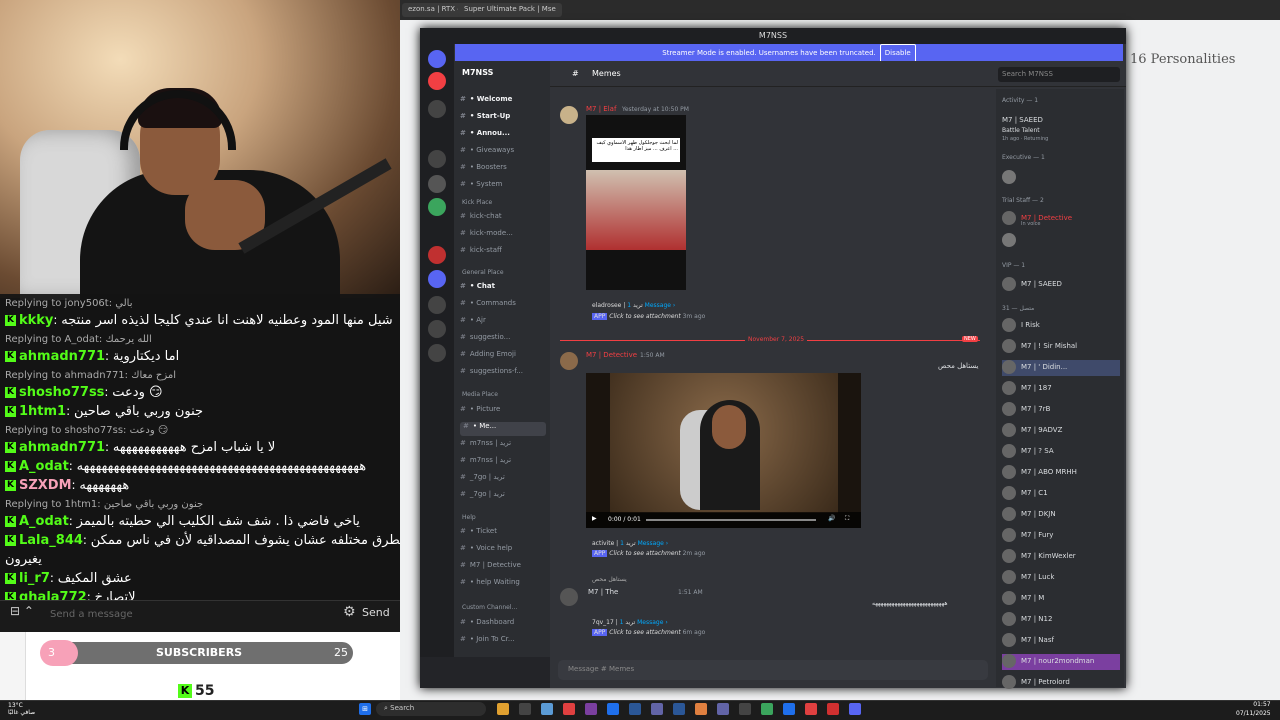 Image resolution: width=1280 pixels, height=720 pixels. What do you see at coordinates (603, 592) in the screenshot?
I see `message-author: M7 | The` at bounding box center [603, 592].